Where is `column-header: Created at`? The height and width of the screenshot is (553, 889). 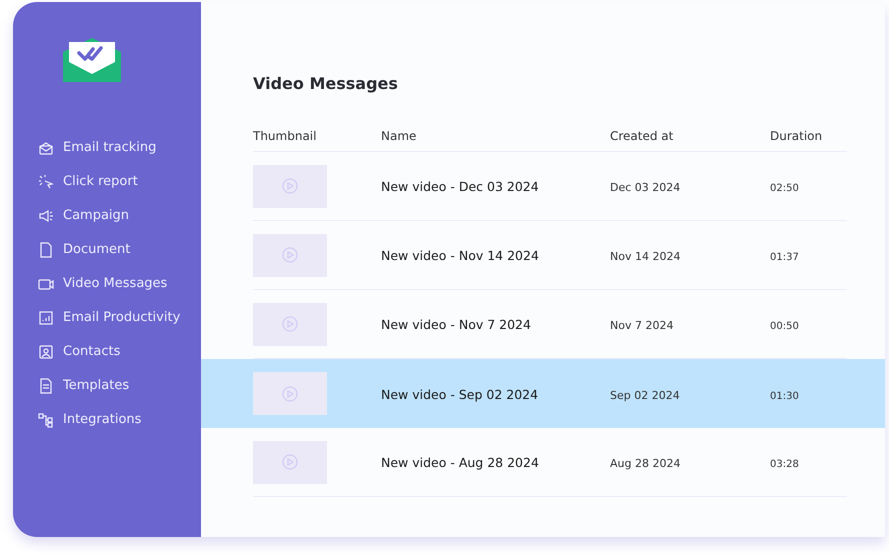
column-header: Created at is located at coordinates (642, 136).